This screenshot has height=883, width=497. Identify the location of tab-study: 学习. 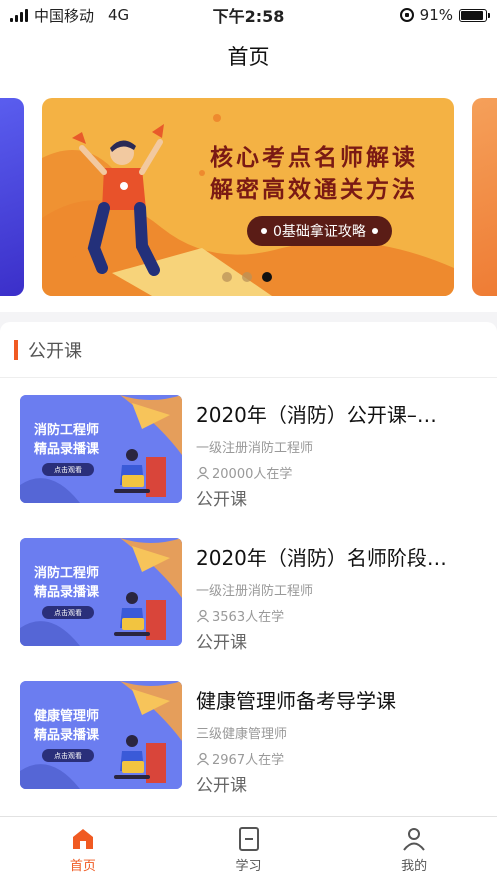
(249, 850).